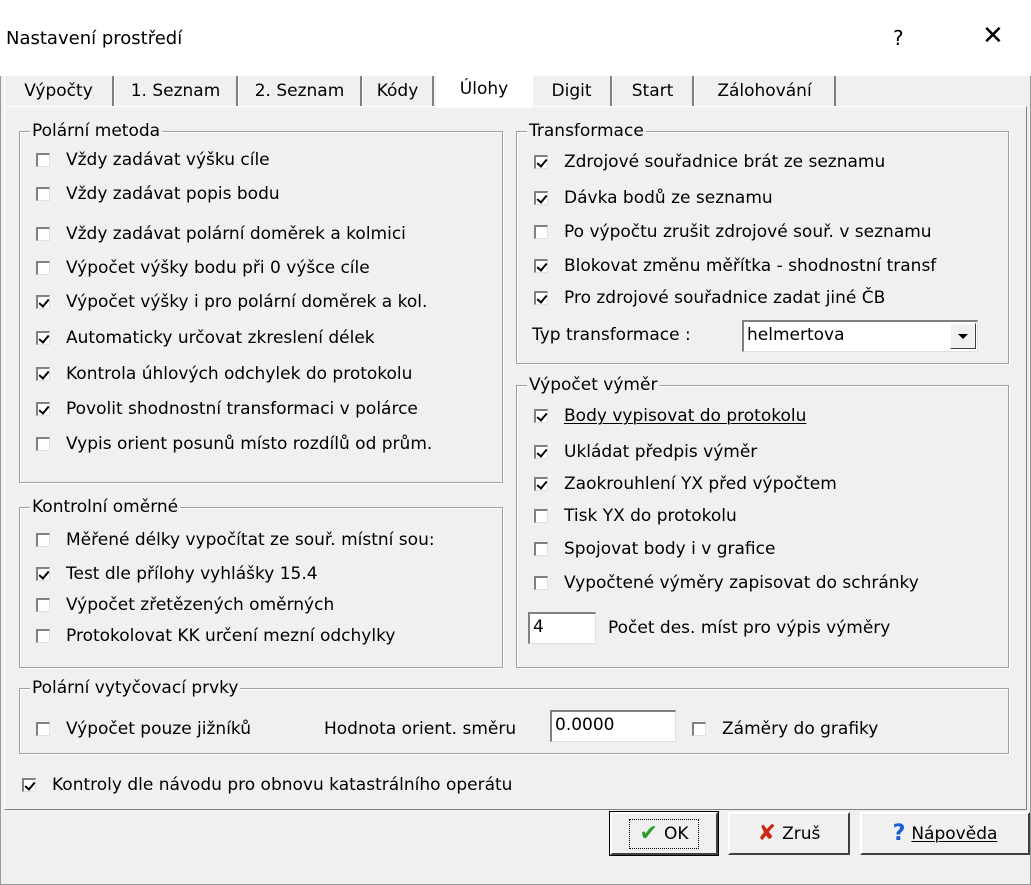  I want to click on checkbox-row: Vypočtené výměry zapisovat do schránky, so click(726, 583).